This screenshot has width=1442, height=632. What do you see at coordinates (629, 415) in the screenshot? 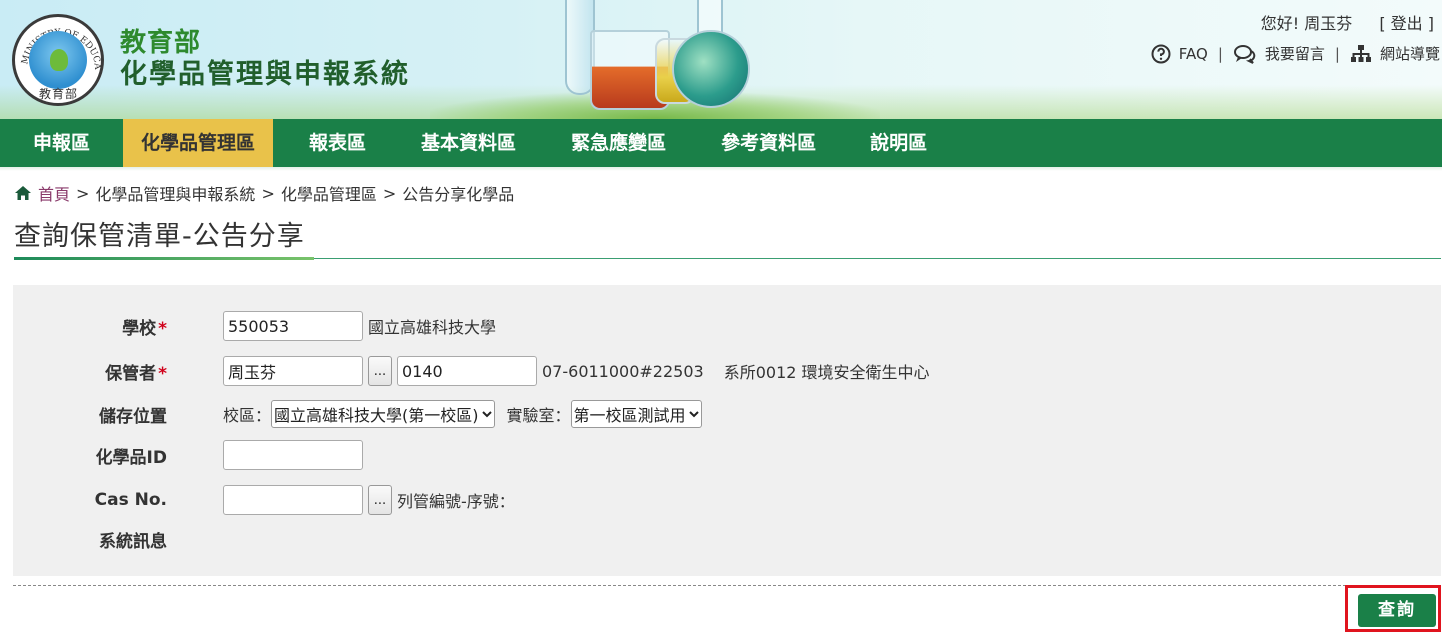
I see `lab-selected: 第一校區測試用` at bounding box center [629, 415].